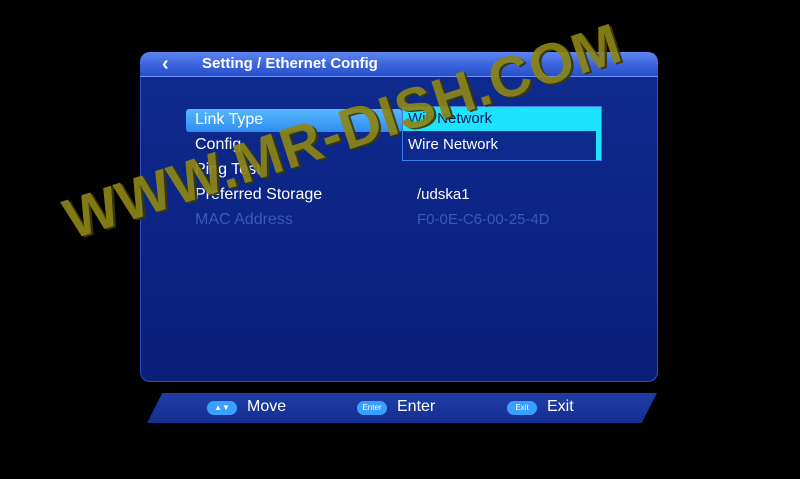 This screenshot has height=479, width=800. I want to click on footer-hint-bar: ▲▼ Move Enter Enter Exit Exit, so click(402, 408).